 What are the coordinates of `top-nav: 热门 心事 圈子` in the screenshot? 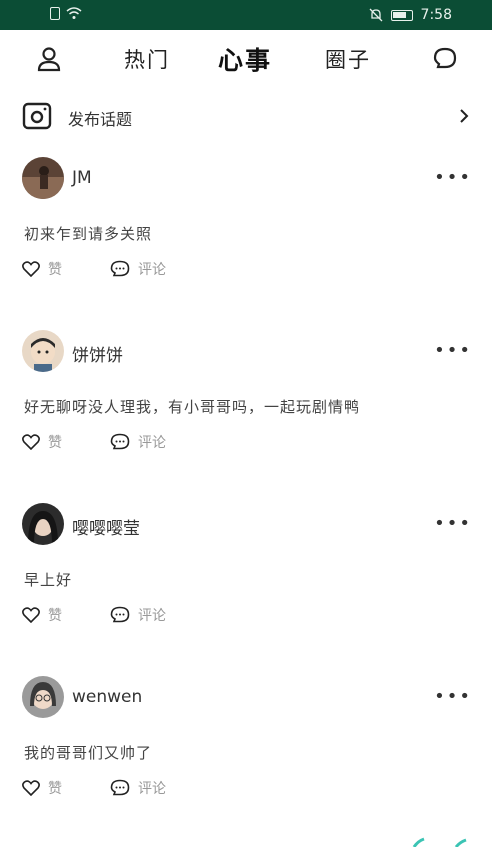 It's located at (246, 59).